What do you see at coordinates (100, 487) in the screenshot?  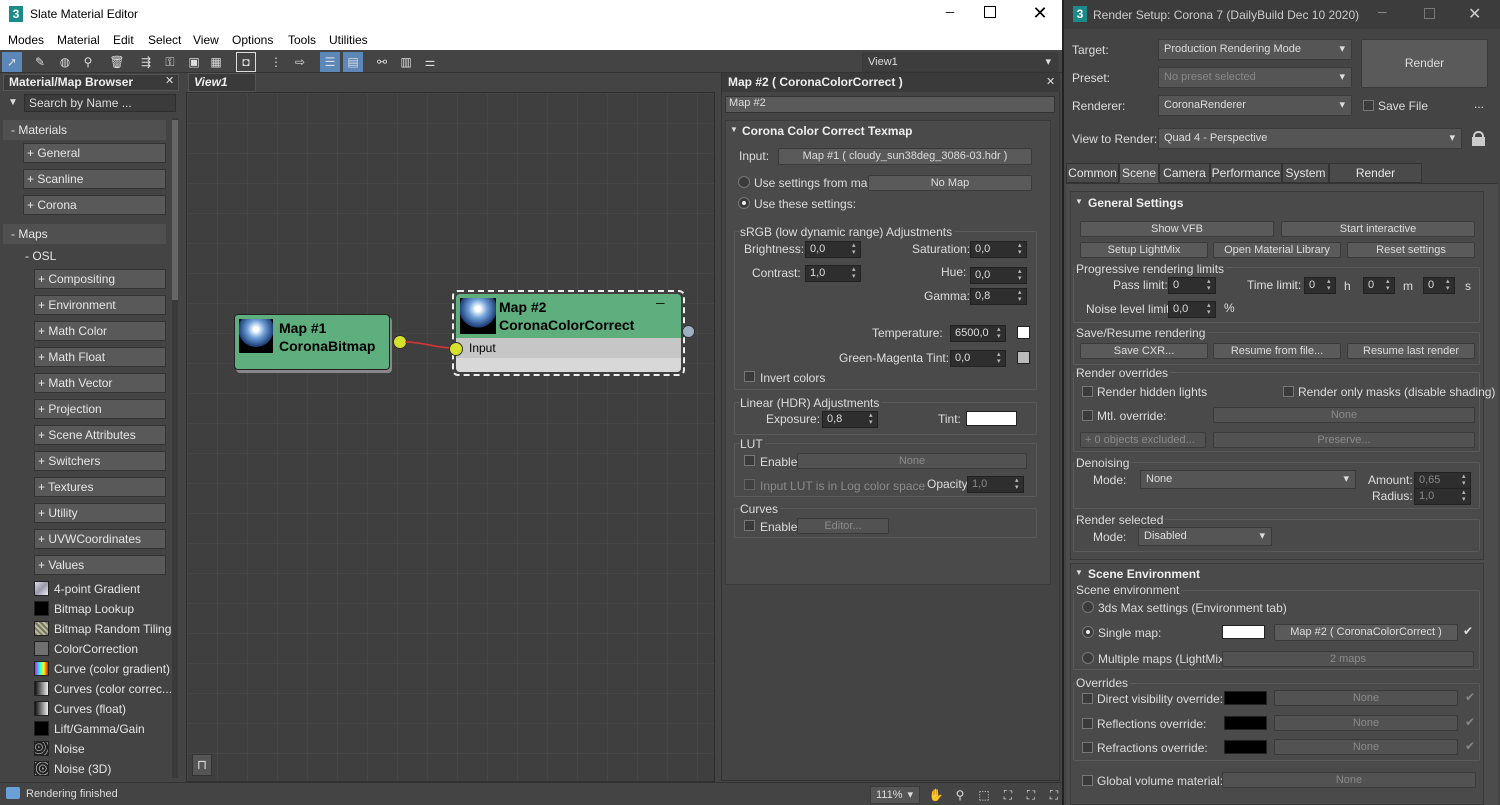 I see `osl-textures: + Textures` at bounding box center [100, 487].